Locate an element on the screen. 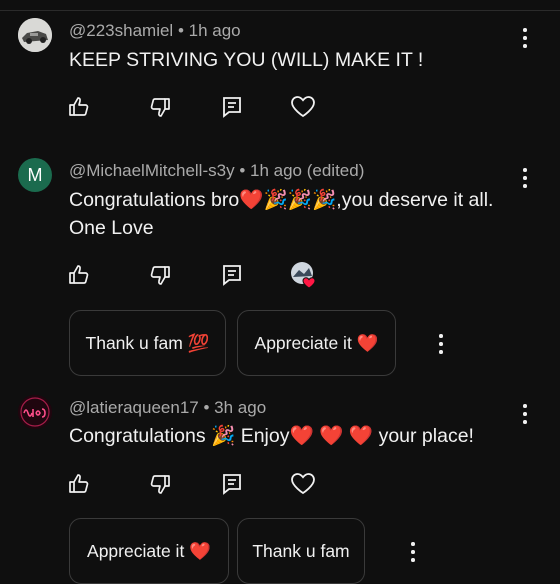 The width and height of the screenshot is (560, 584). creator-heart-icon is located at coordinates (304, 275).